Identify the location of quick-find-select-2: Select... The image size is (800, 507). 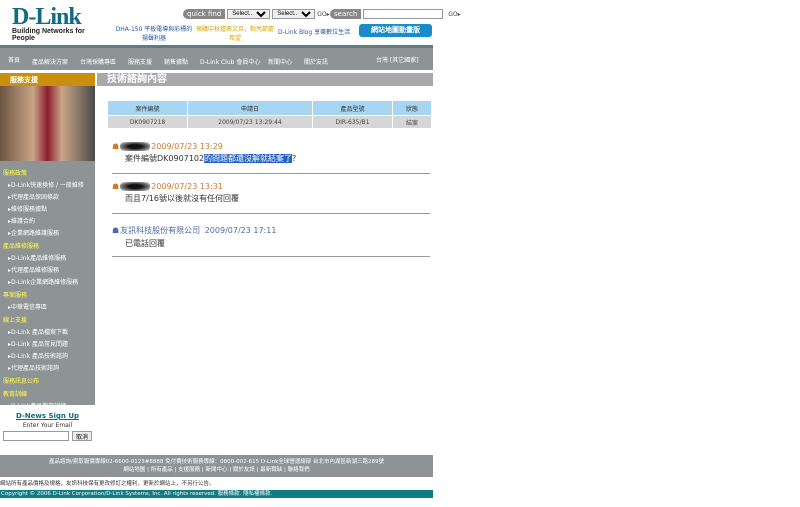
(294, 14).